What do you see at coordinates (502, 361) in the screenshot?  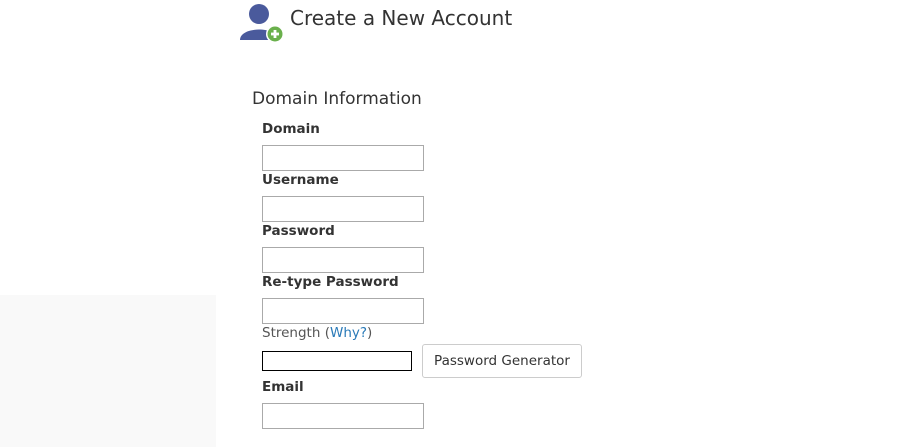 I see `password-generator-button: Password Generator` at bounding box center [502, 361].